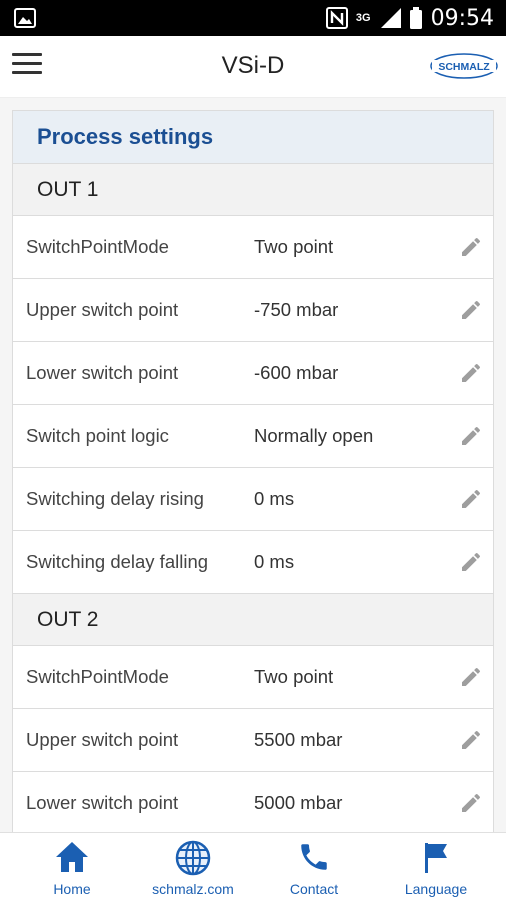 The height and width of the screenshot is (900, 506). I want to click on nav-contact: Contact, so click(314, 866).